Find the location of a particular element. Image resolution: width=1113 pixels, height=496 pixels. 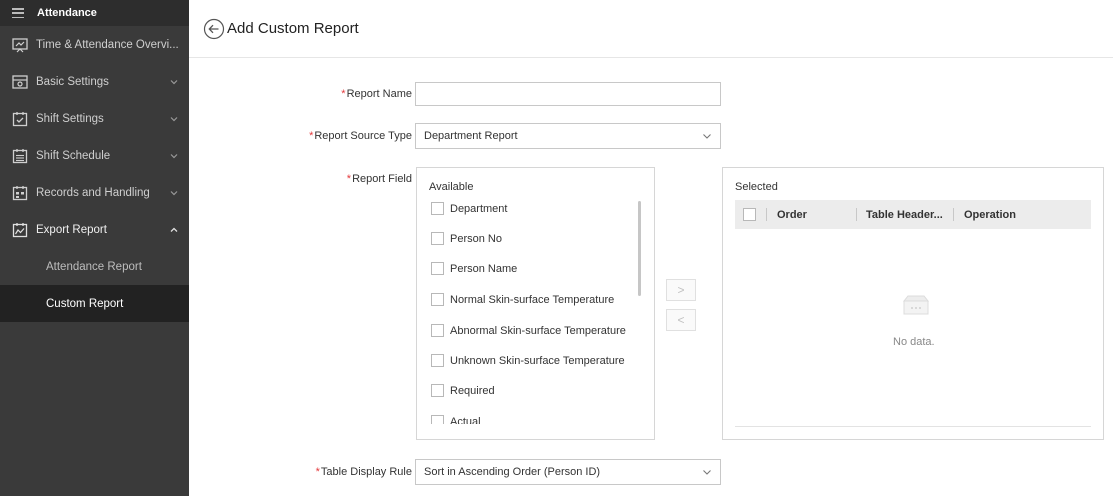

available-clip: Actual is located at coordinates (532, 418).